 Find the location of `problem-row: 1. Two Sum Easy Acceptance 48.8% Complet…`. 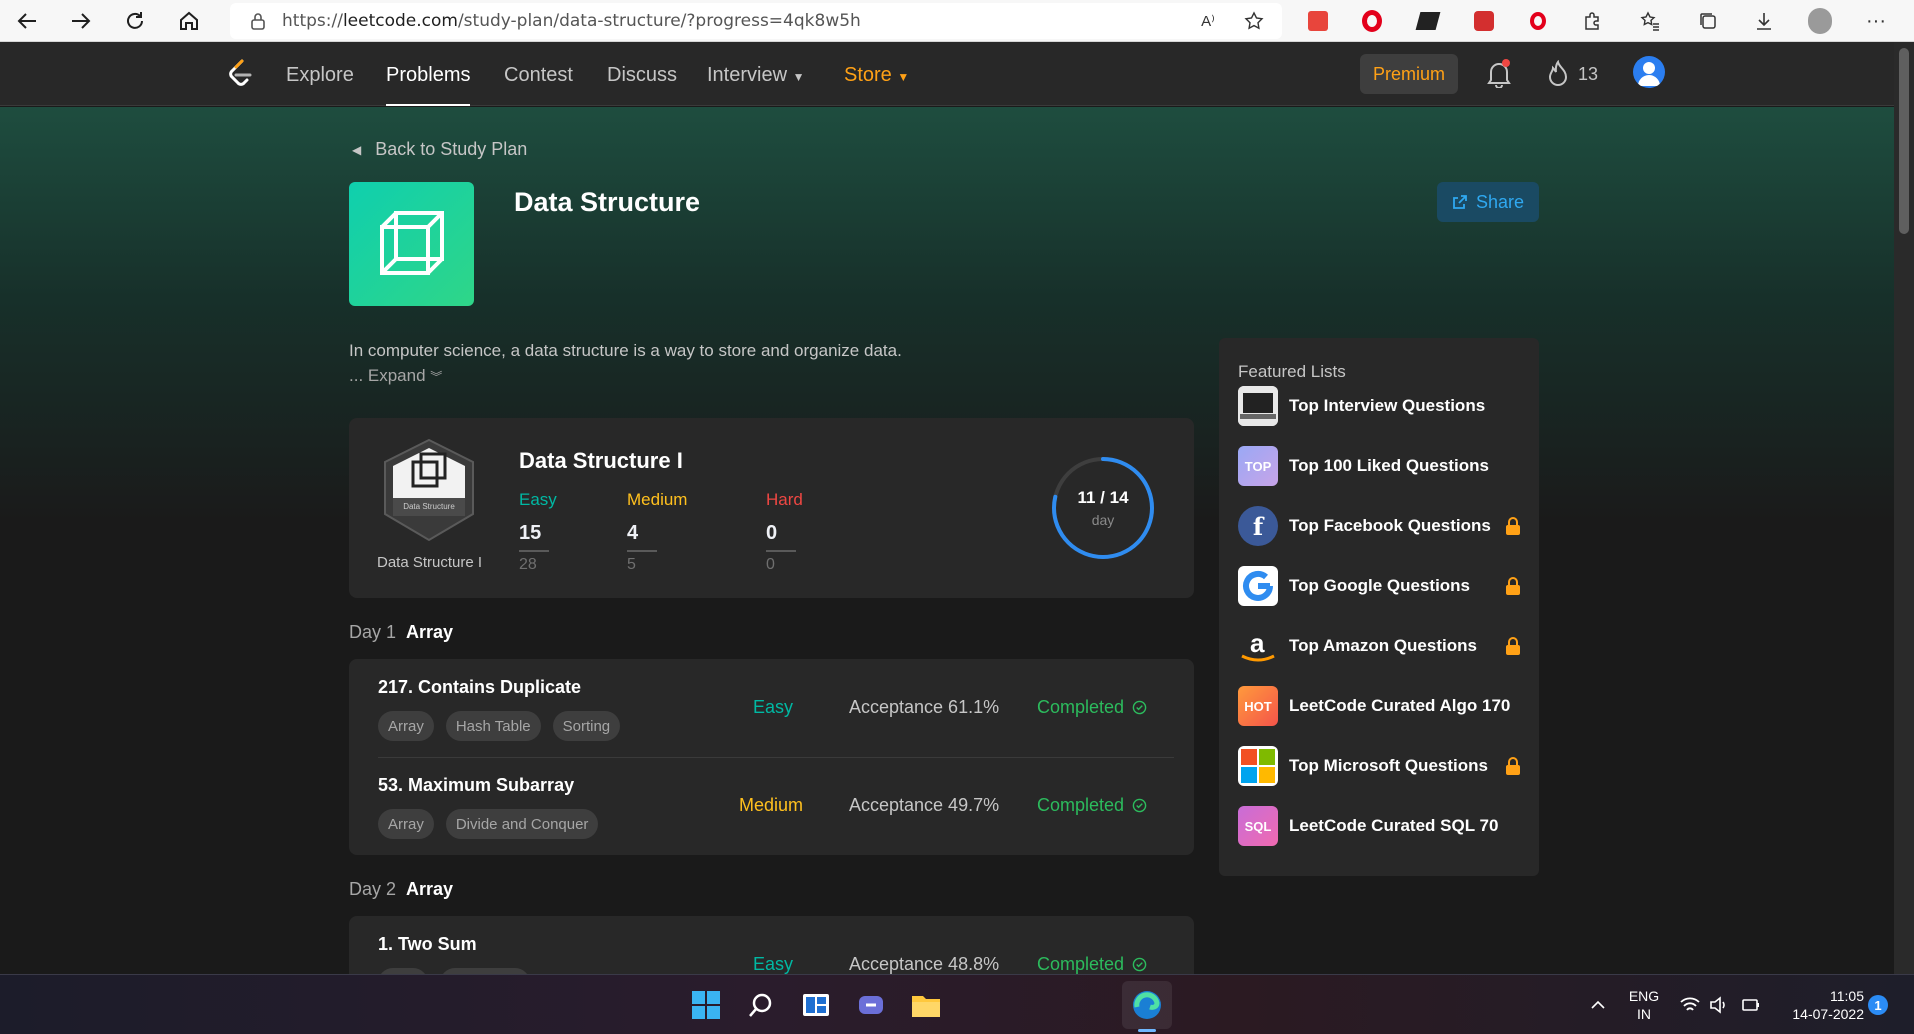

problem-row: 1. Two Sum Easy Acceptance 48.8% Complet… is located at coordinates (771, 945).